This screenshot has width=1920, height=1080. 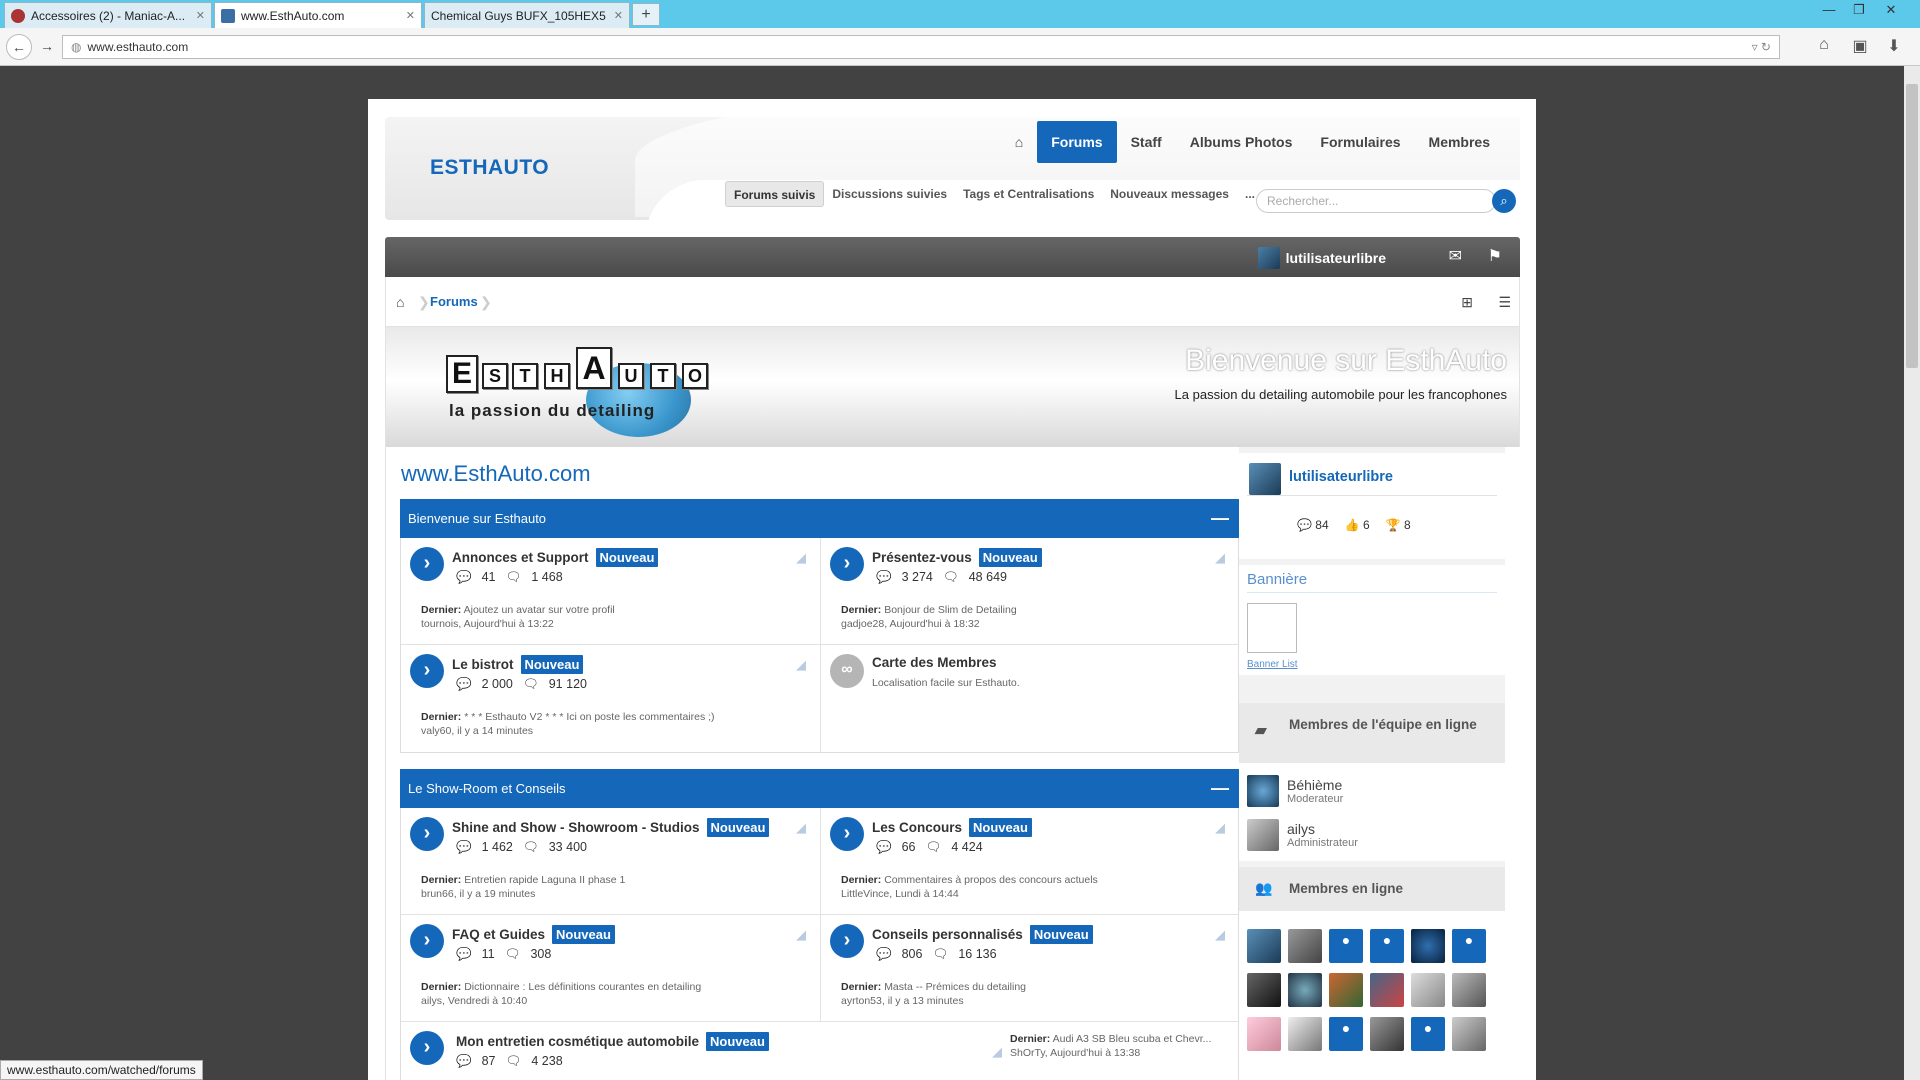 I want to click on category-header: Le Show-Room et Conseils —, so click(x=819, y=788).